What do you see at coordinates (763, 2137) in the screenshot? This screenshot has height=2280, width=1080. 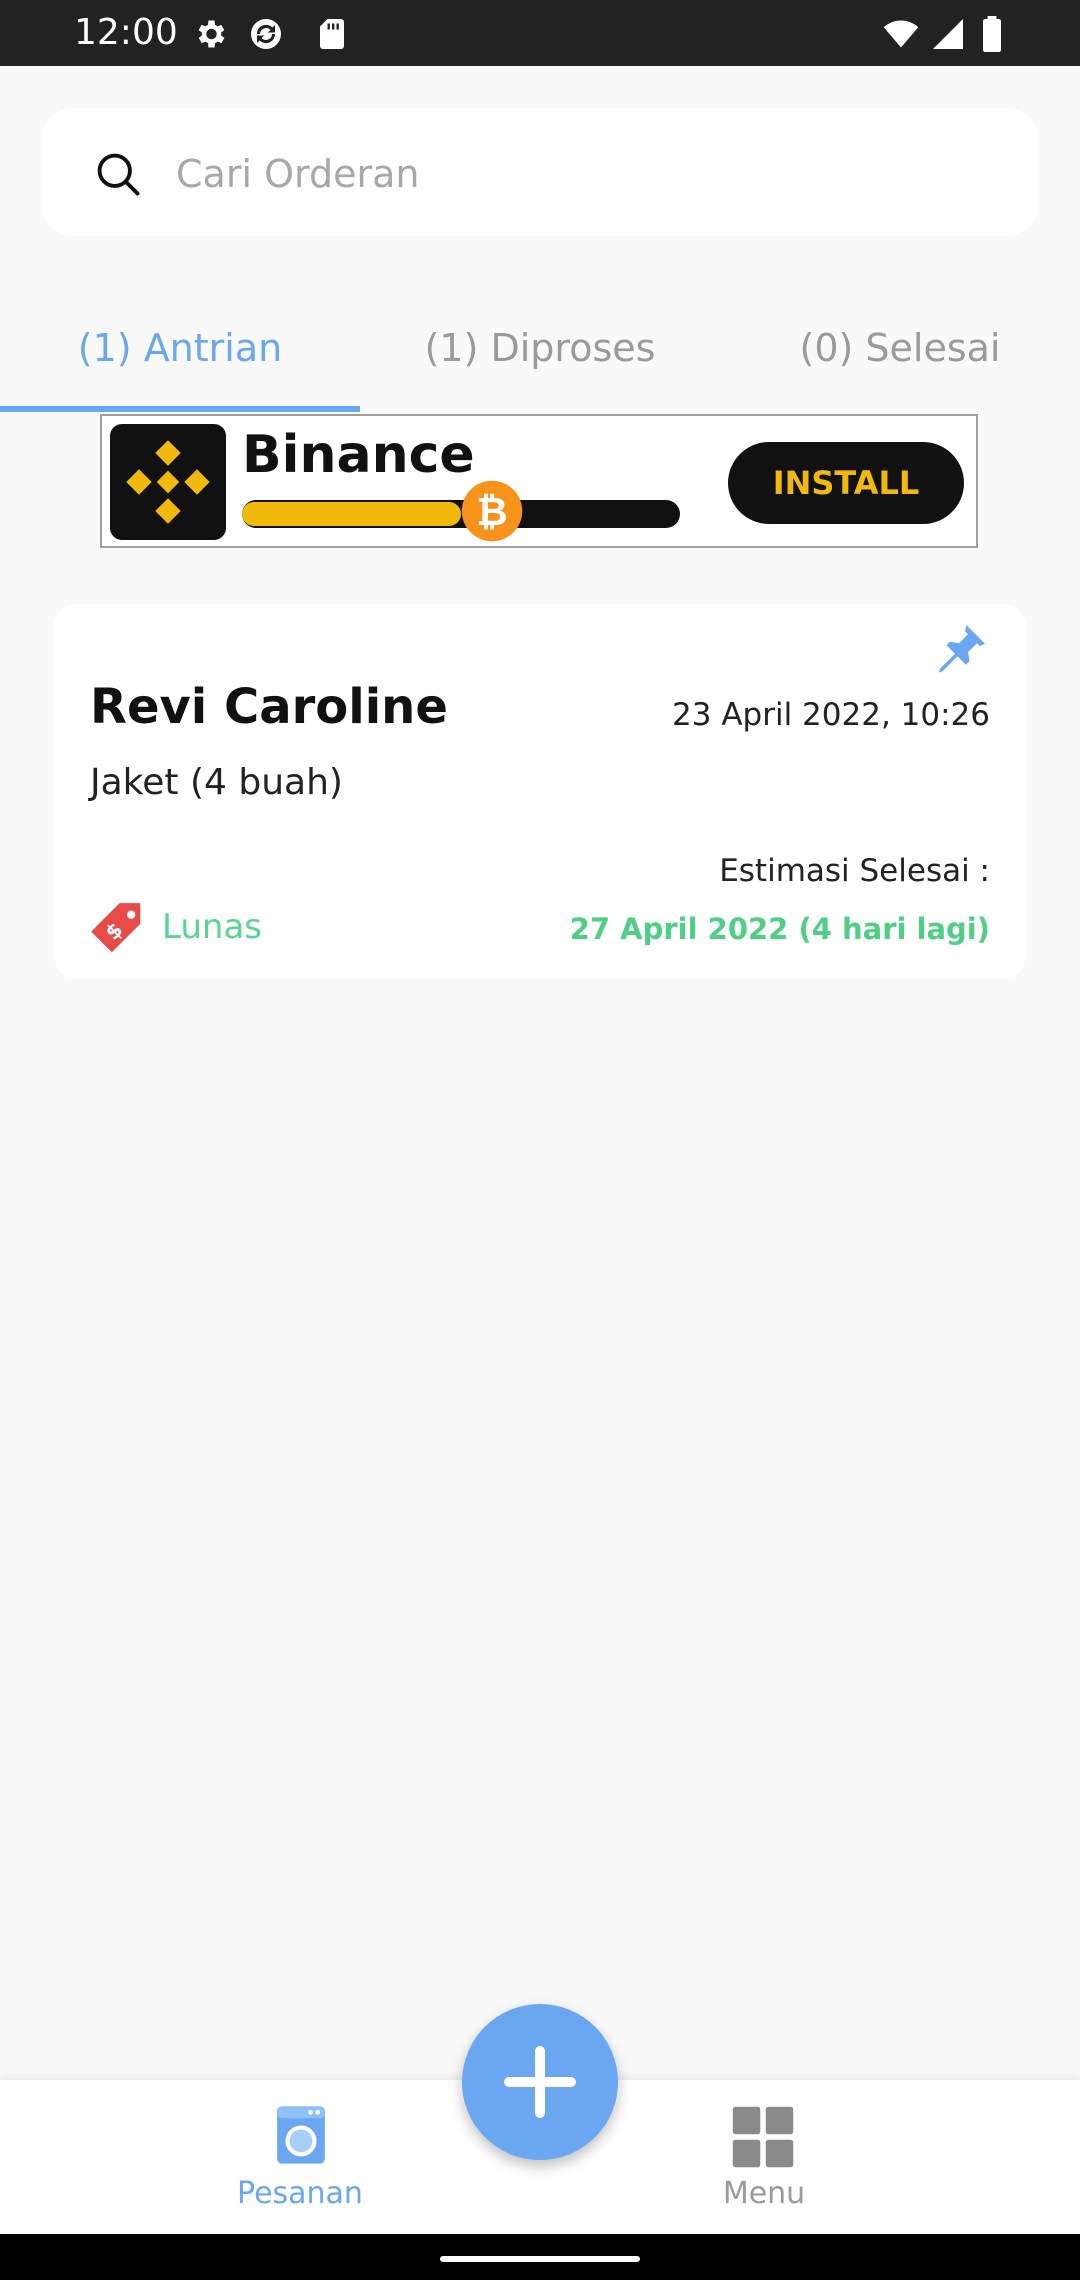 I see `grid-icon` at bounding box center [763, 2137].